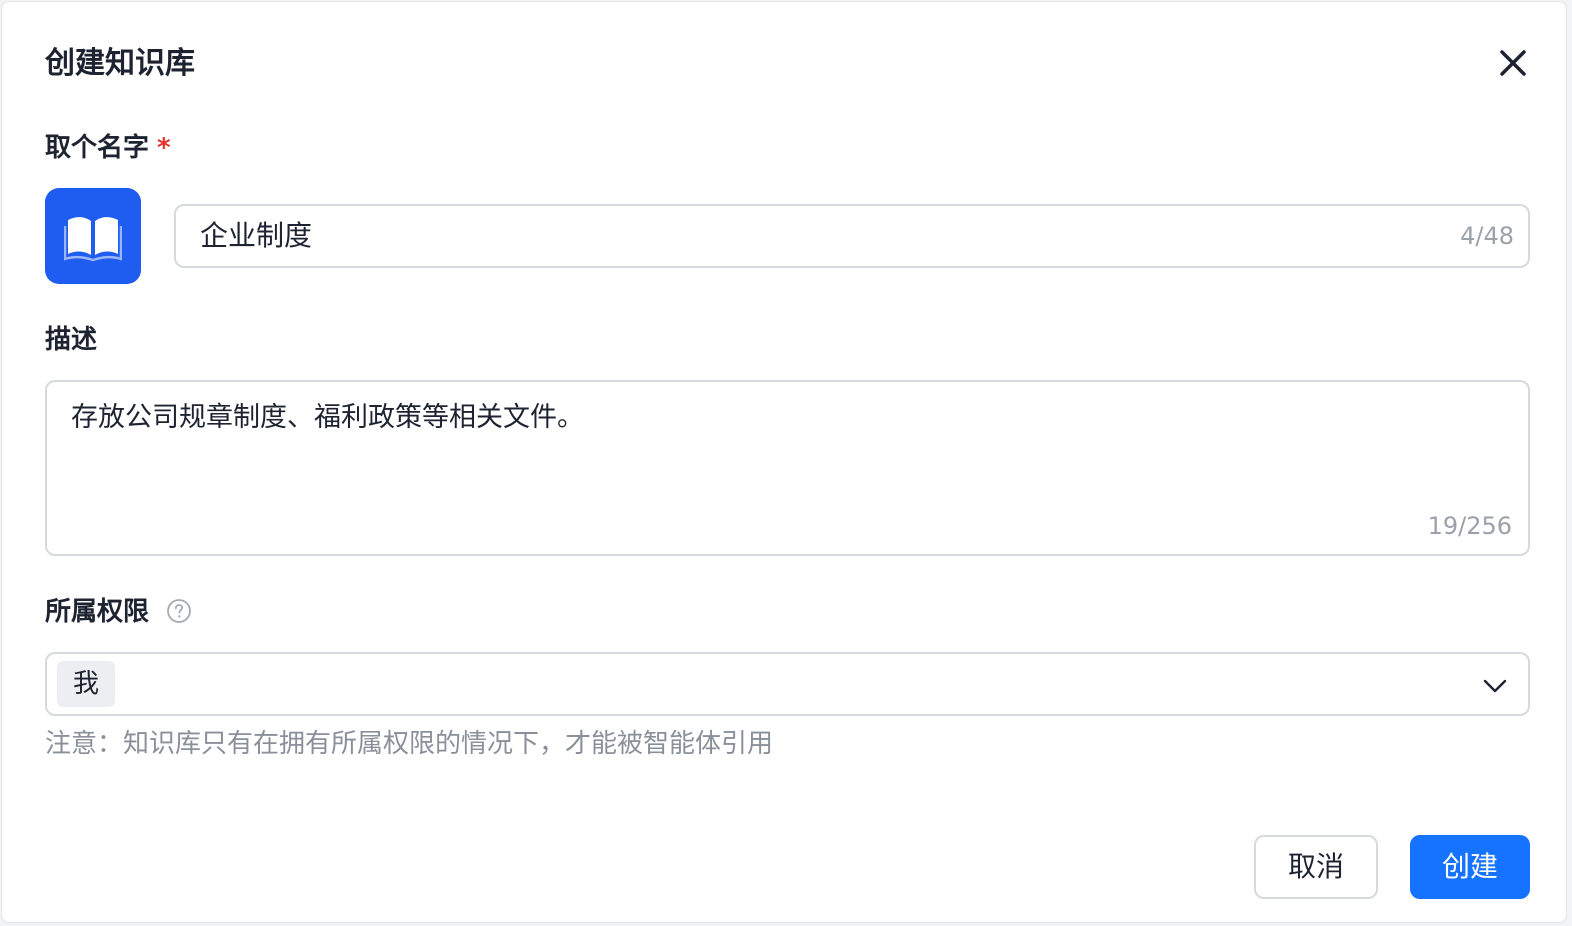 The height and width of the screenshot is (926, 1572). What do you see at coordinates (1470, 867) in the screenshot?
I see `create-button: 创建` at bounding box center [1470, 867].